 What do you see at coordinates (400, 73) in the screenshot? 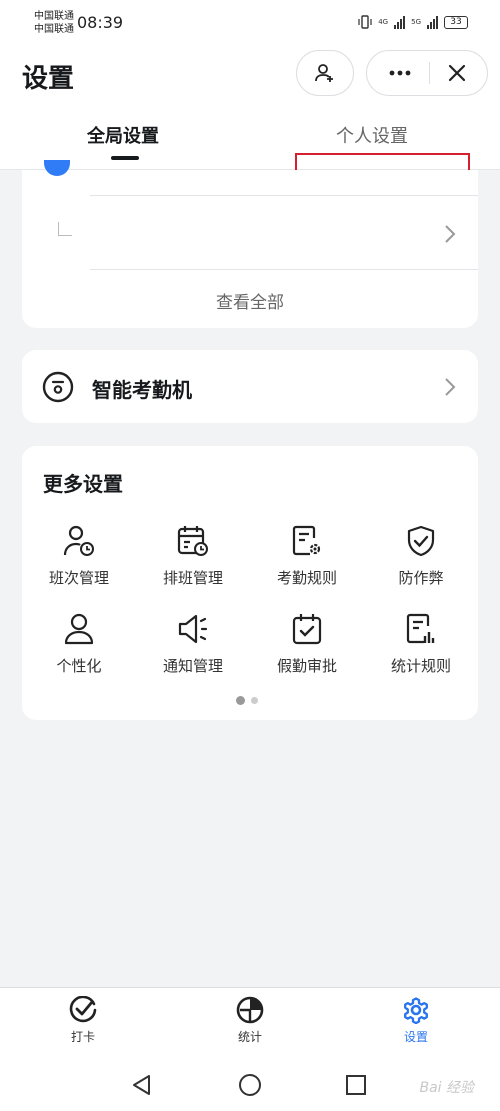
I see `more-icon` at bounding box center [400, 73].